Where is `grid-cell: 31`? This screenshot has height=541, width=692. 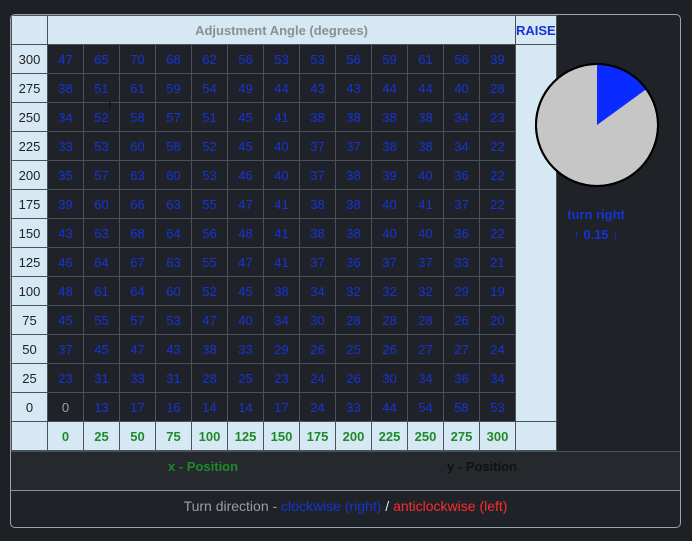
grid-cell: 31 is located at coordinates (173, 378).